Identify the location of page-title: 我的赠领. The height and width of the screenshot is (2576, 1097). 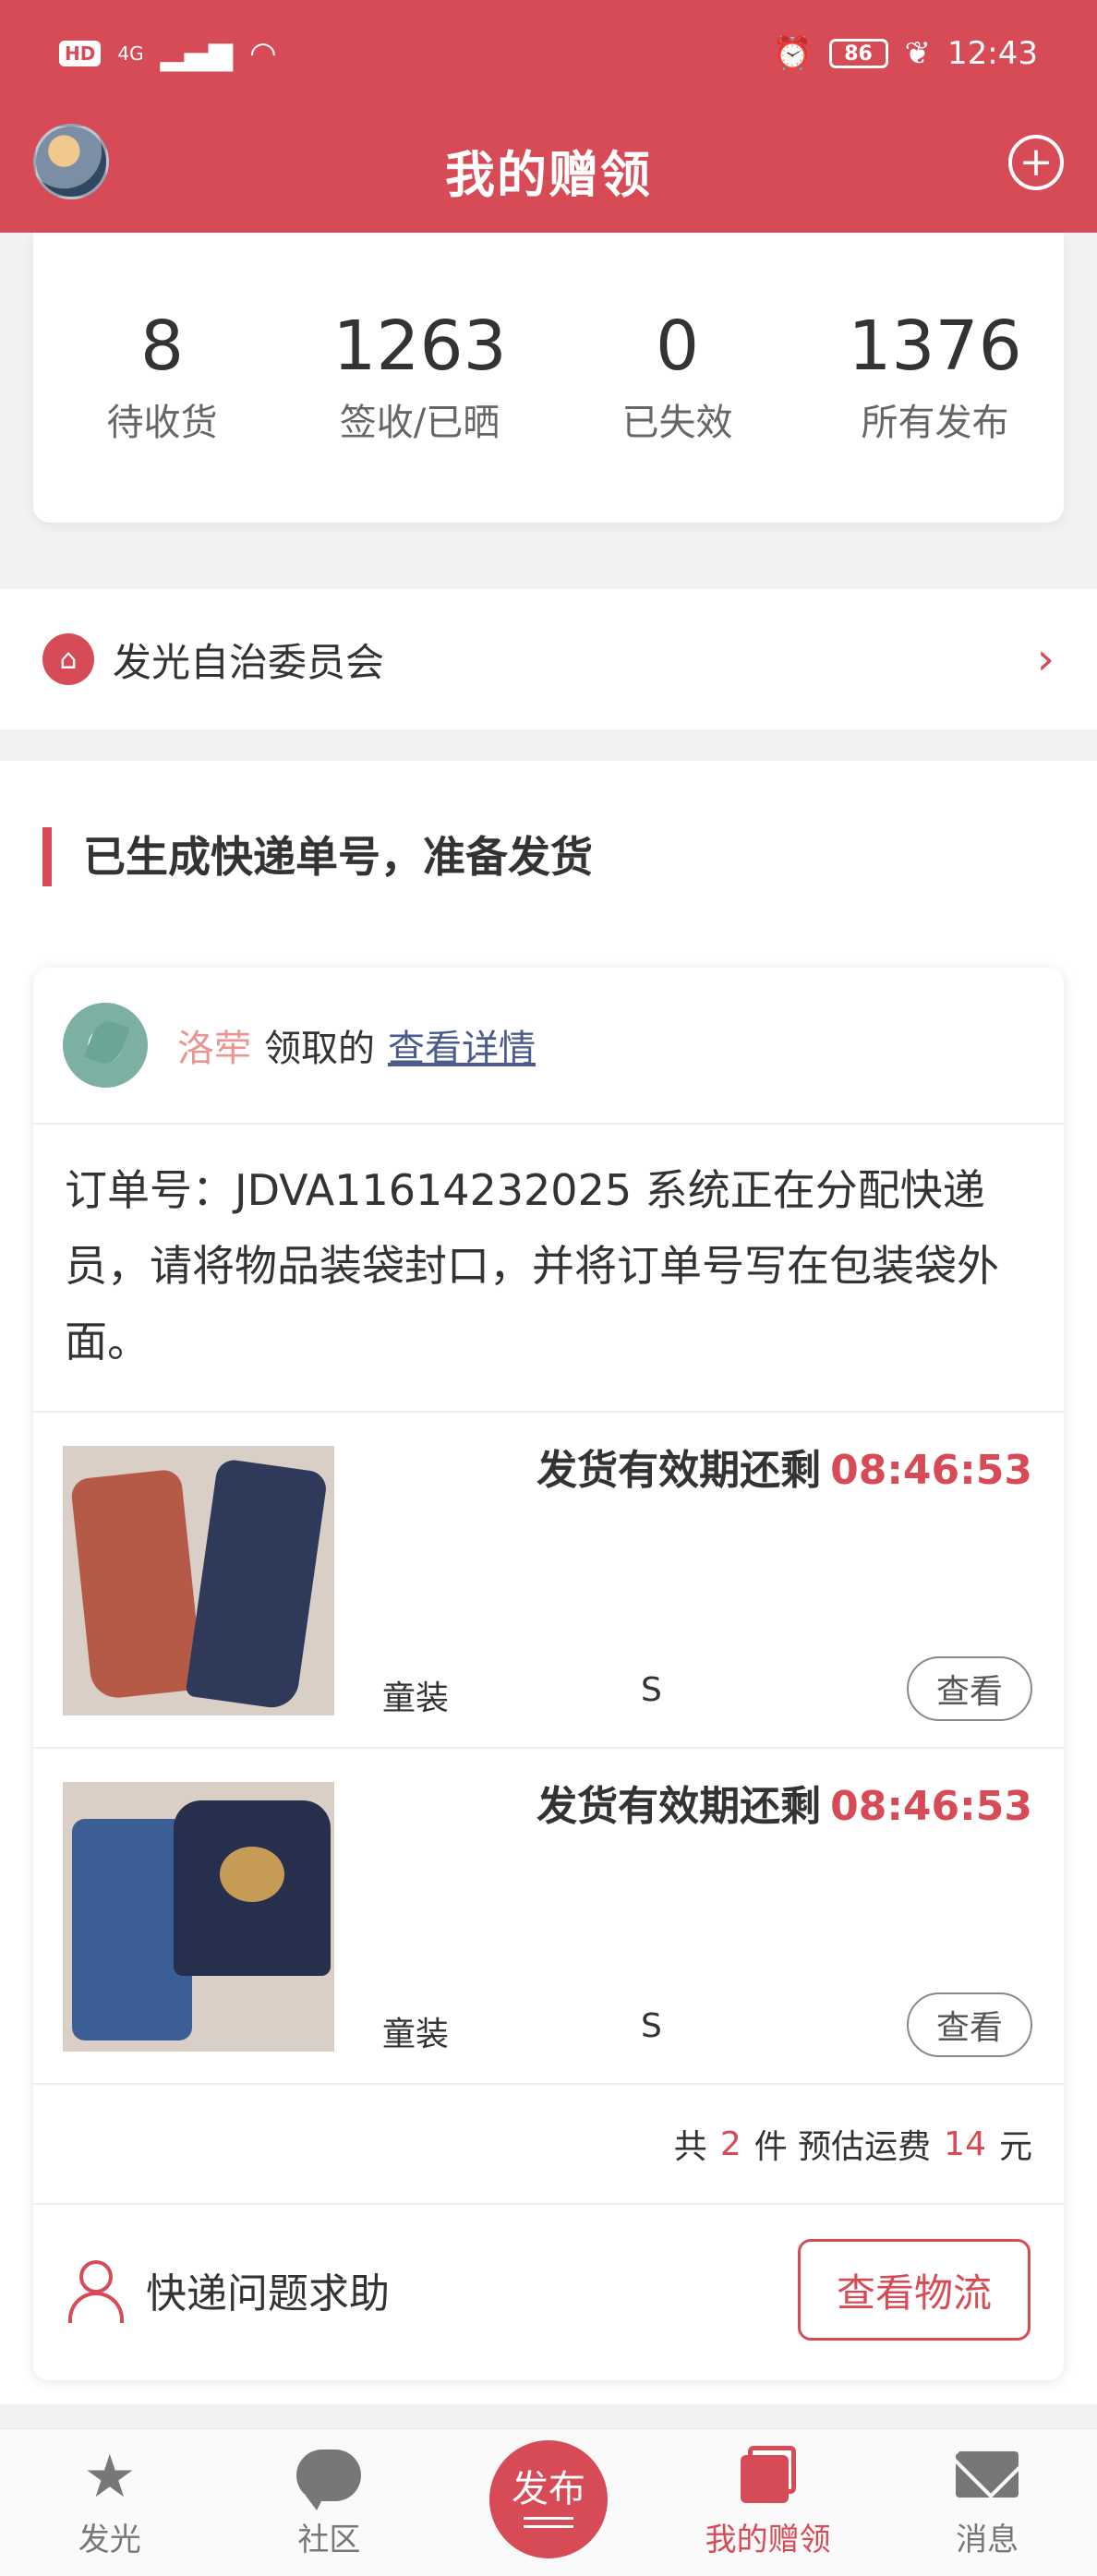
(548, 174).